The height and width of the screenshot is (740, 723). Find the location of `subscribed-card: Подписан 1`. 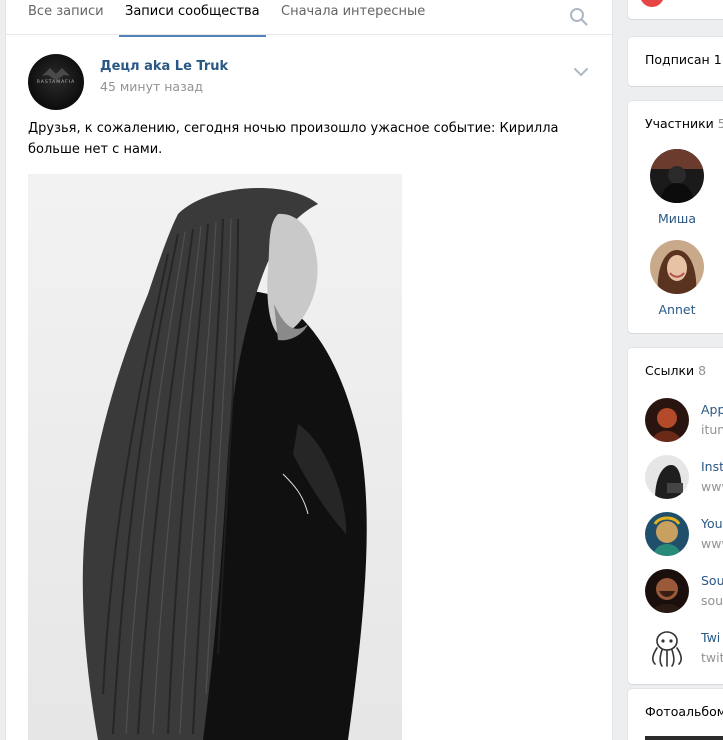

subscribed-card: Подписан 1 is located at coordinates (675, 61).